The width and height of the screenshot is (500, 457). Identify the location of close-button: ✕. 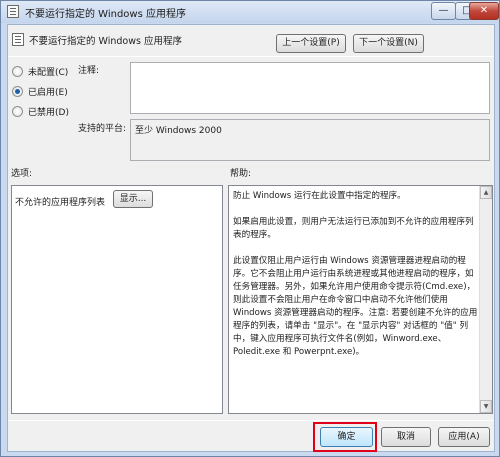
(484, 11).